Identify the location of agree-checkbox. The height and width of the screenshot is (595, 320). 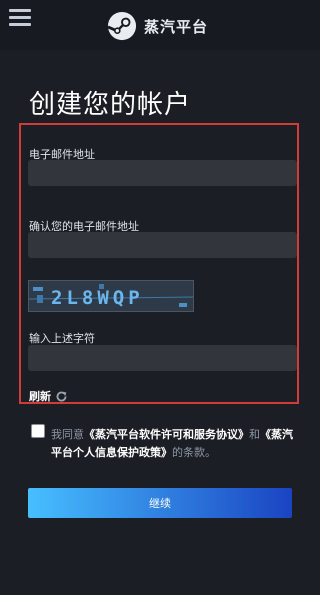
(38, 431).